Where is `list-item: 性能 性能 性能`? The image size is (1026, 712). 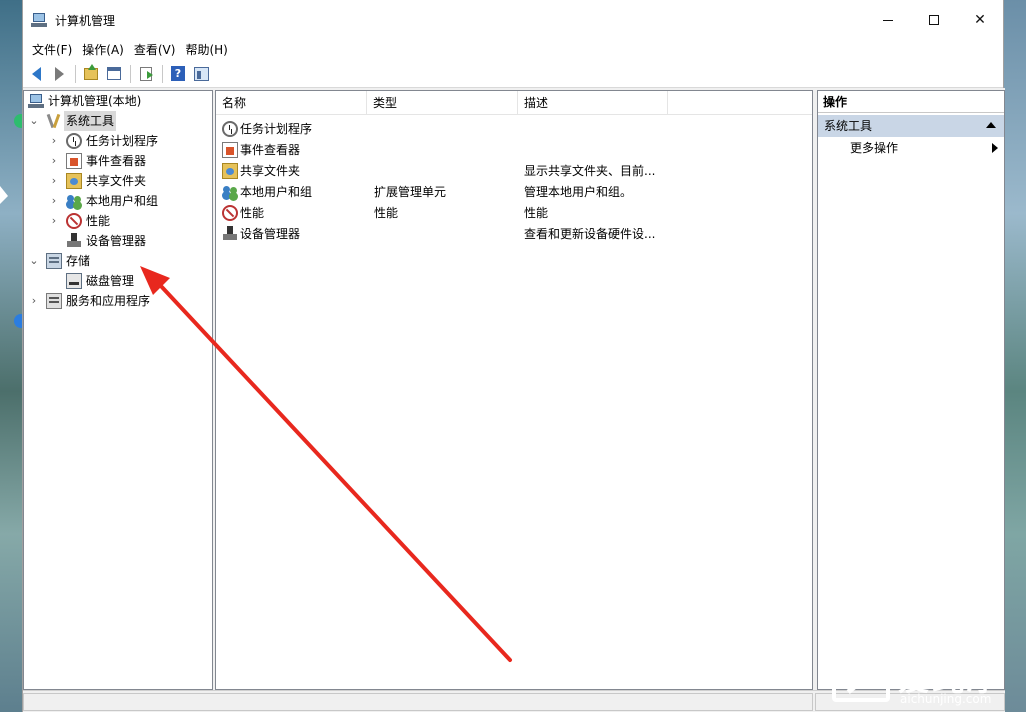 list-item: 性能 性能 性能 is located at coordinates (514, 213).